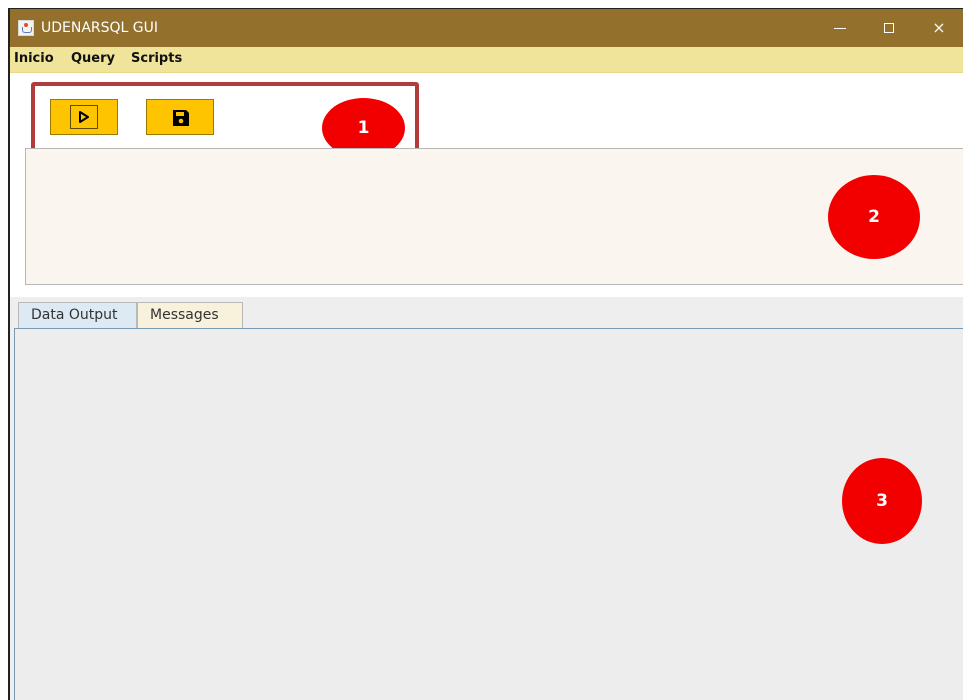 The image size is (963, 700). Describe the element at coordinates (486, 60) in the screenshot. I see `menu-bar: Inicio Query Scripts` at that location.